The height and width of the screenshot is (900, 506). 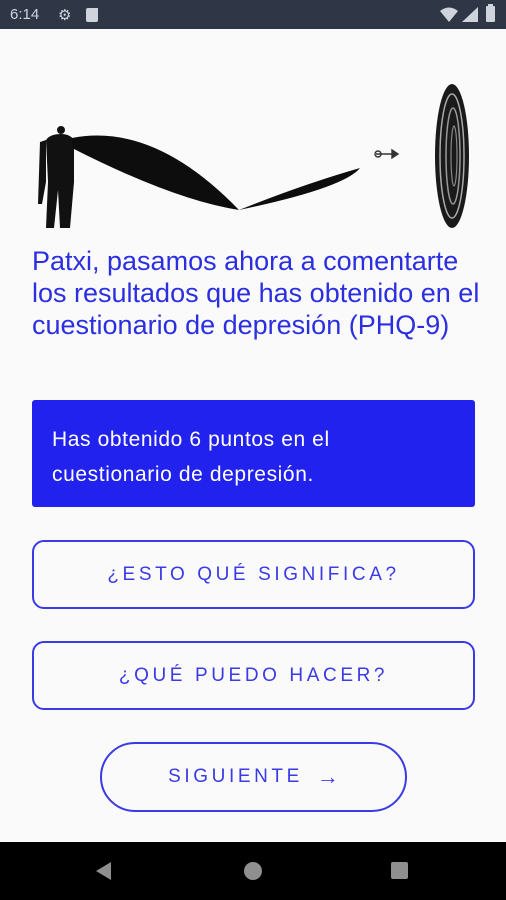 I want to click on what-can-i-do-button: ¿QUÉ PUEDO HACER?, so click(x=253, y=675).